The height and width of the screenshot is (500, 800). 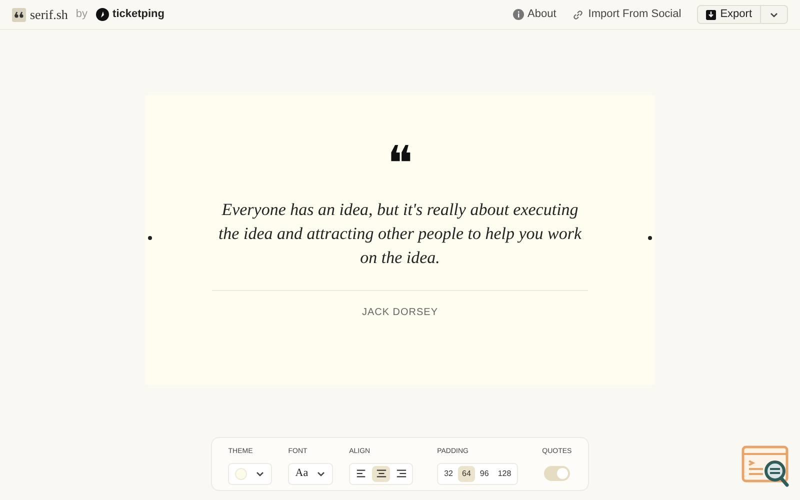 What do you see at coordinates (311, 473) in the screenshot?
I see `font-select: Aa` at bounding box center [311, 473].